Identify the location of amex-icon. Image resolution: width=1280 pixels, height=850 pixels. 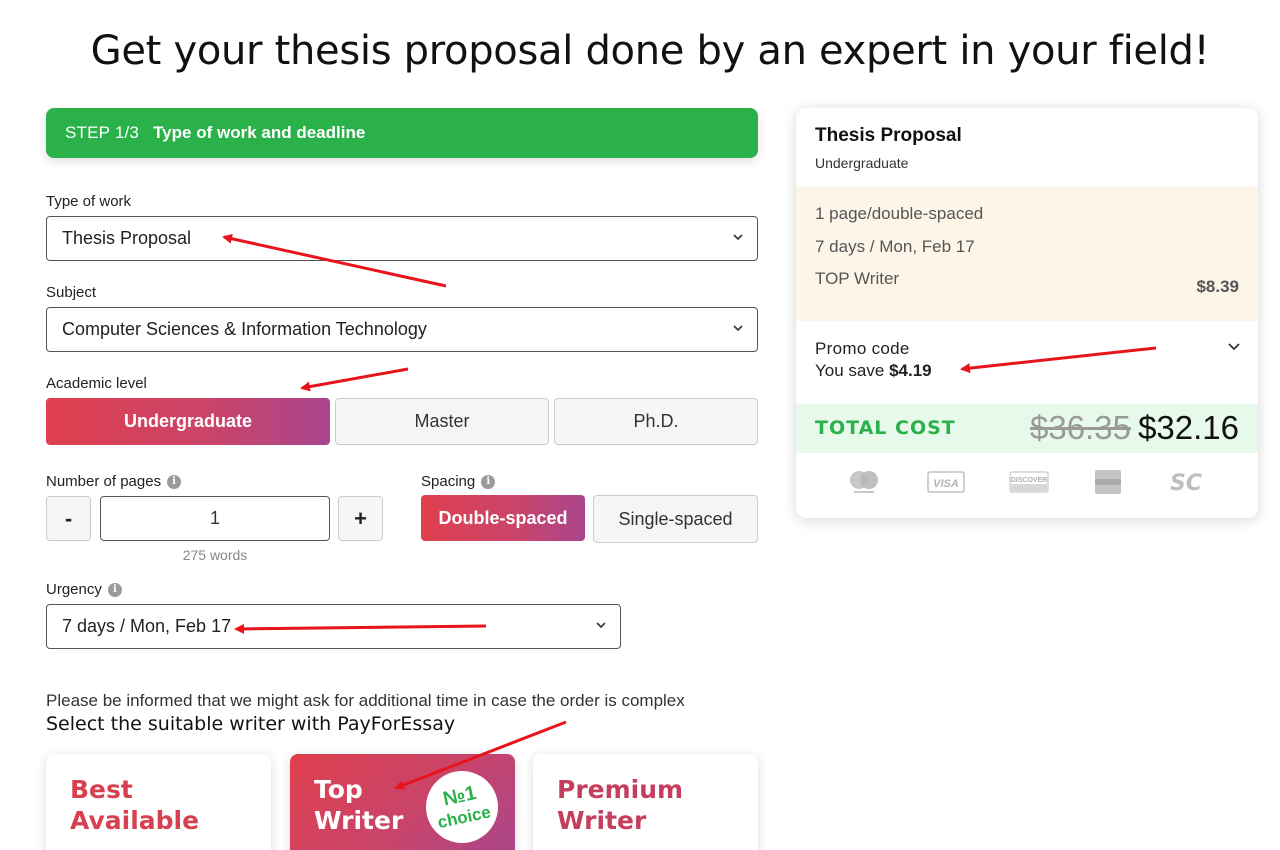
(1108, 482).